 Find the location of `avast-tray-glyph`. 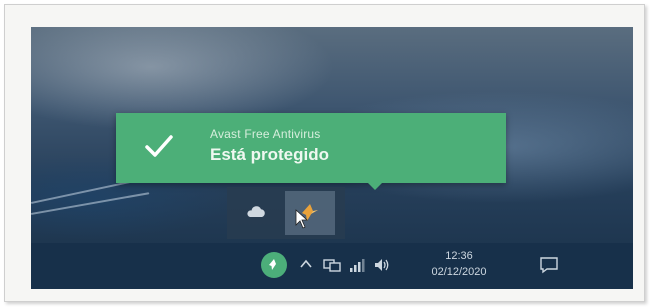

avast-tray-glyph is located at coordinates (272, 264).